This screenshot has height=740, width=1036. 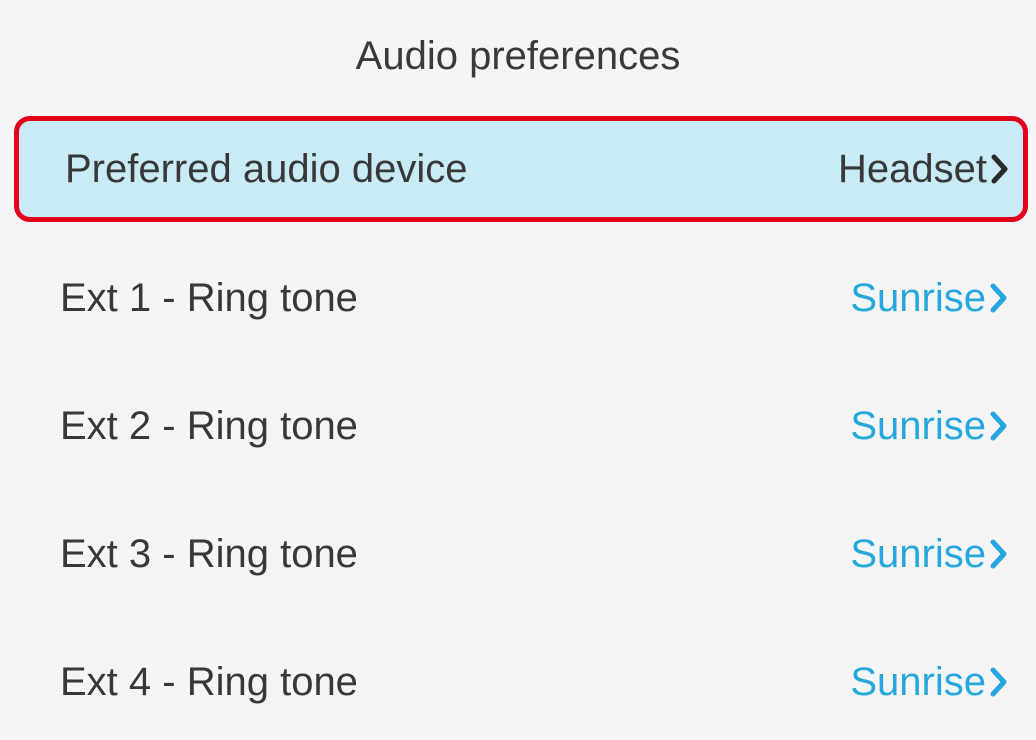 I want to click on menu-item-value: Headset, so click(x=924, y=169).